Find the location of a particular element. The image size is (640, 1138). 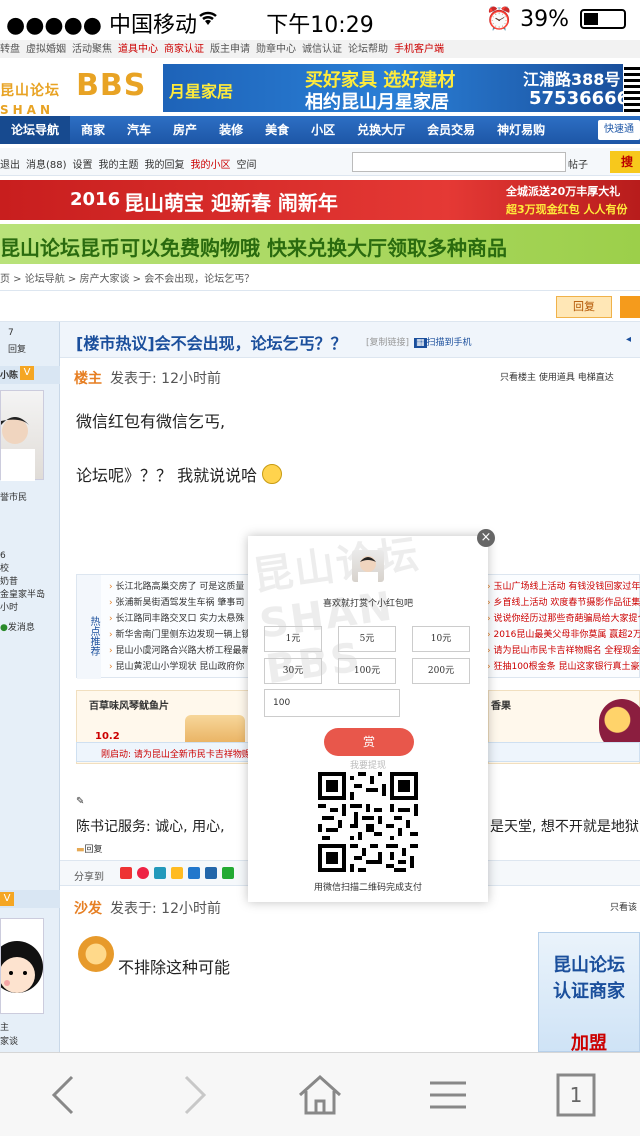

nav-item-1: 商家 is located at coordinates (93, 130).